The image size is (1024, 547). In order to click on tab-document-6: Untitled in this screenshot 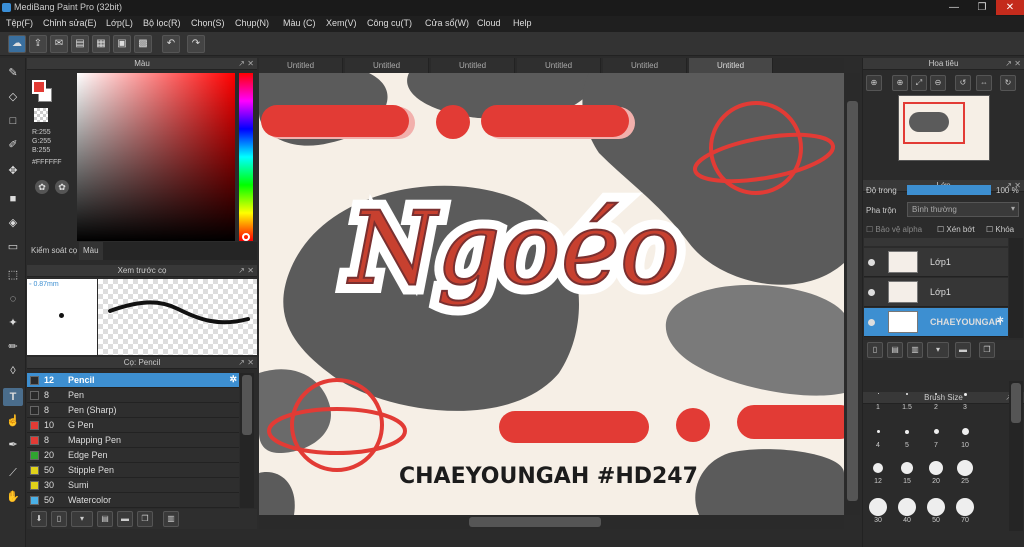, I will do `click(731, 65)`.